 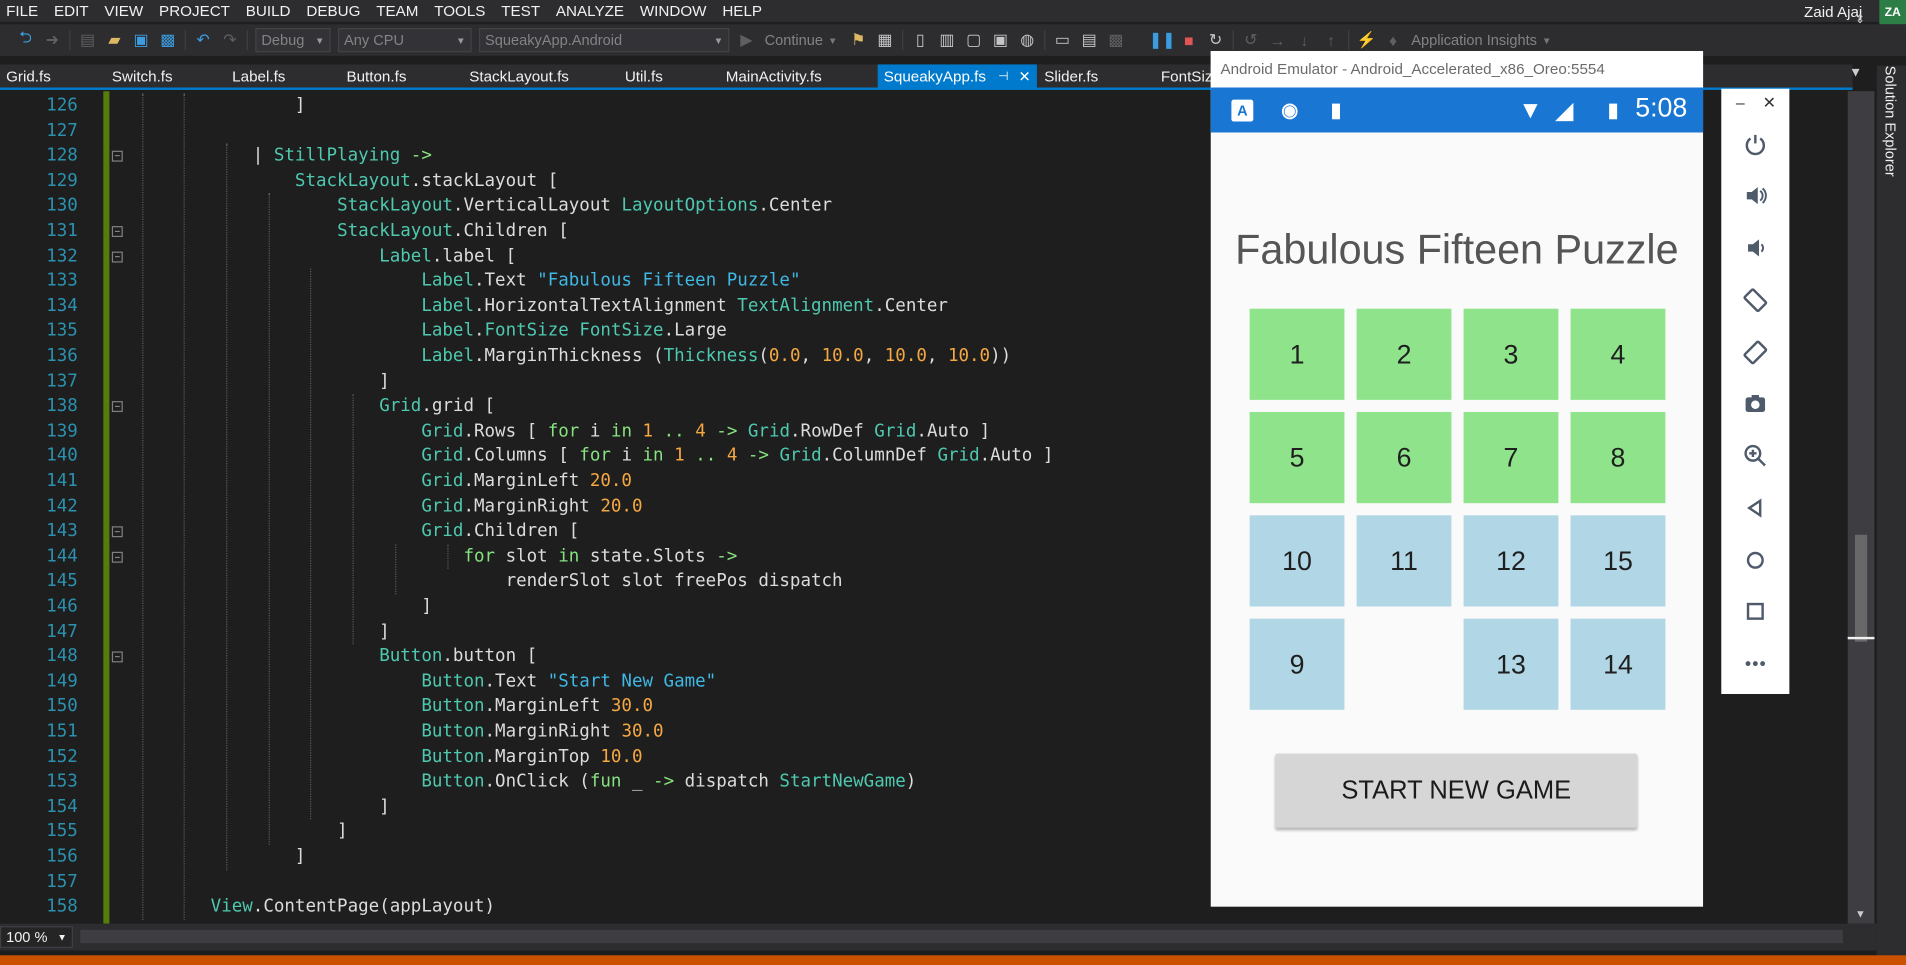 I want to click on volume-down-icon, so click(x=1755, y=248).